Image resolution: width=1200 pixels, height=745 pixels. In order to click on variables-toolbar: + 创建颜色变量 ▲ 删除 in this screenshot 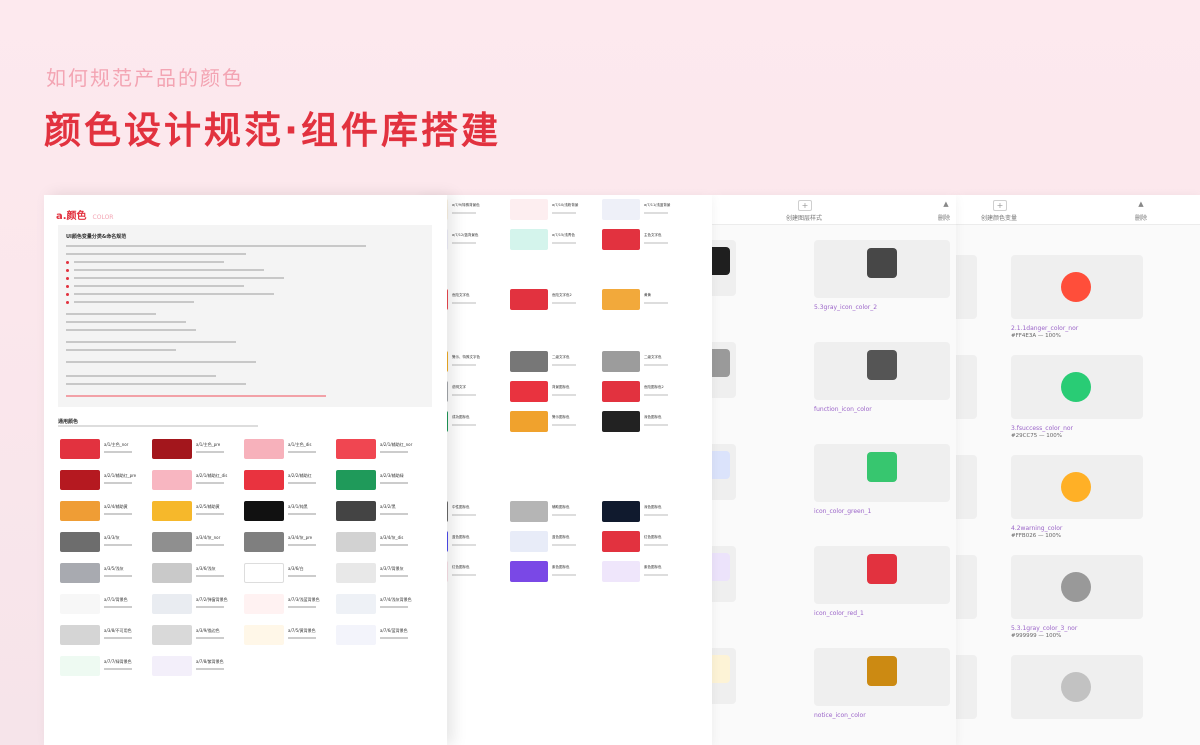, I will do `click(1077, 210)`.